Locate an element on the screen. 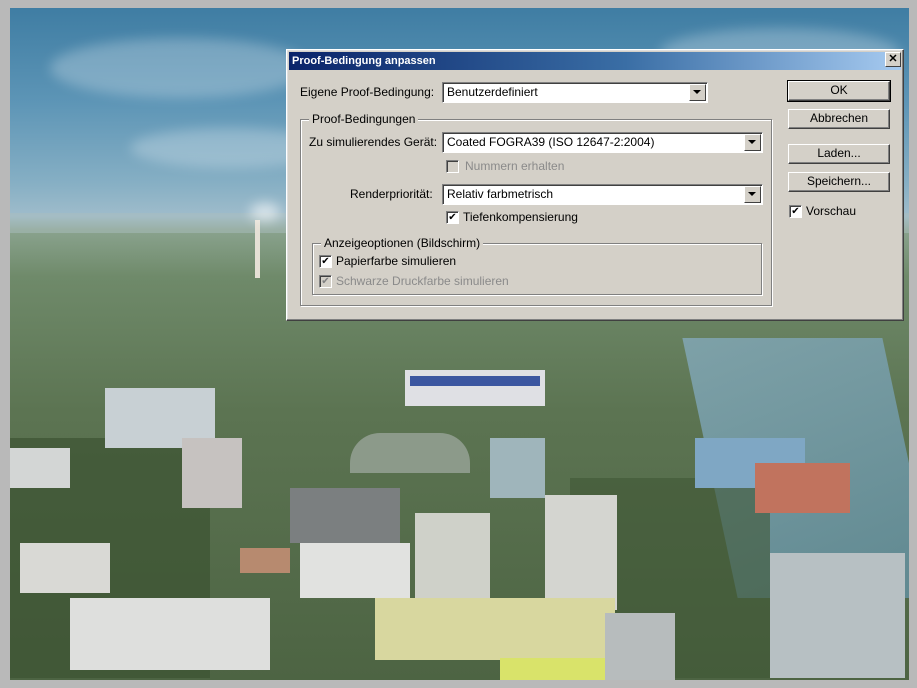 This screenshot has width=917, height=688. simulate-paper-checkbox: ✔ is located at coordinates (325, 261).